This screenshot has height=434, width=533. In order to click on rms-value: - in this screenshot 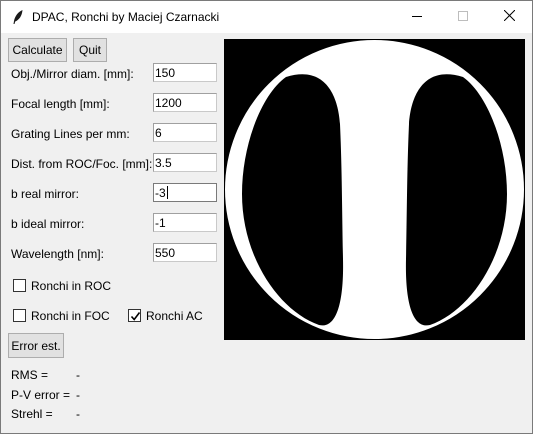, I will do `click(78, 375)`.